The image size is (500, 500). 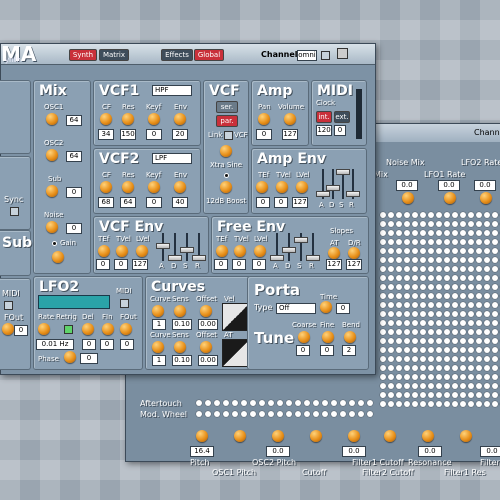 What do you see at coordinates (106, 119) in the screenshot?
I see `vcf1-cf-knob` at bounding box center [106, 119].